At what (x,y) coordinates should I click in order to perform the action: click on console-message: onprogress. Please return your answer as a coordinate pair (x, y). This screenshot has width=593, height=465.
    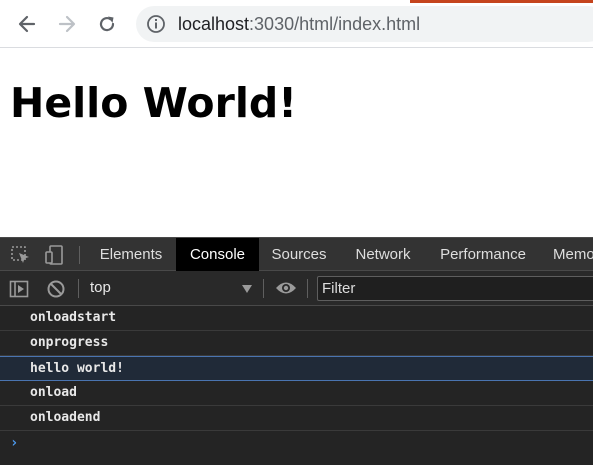
    Looking at the image, I should click on (296, 343).